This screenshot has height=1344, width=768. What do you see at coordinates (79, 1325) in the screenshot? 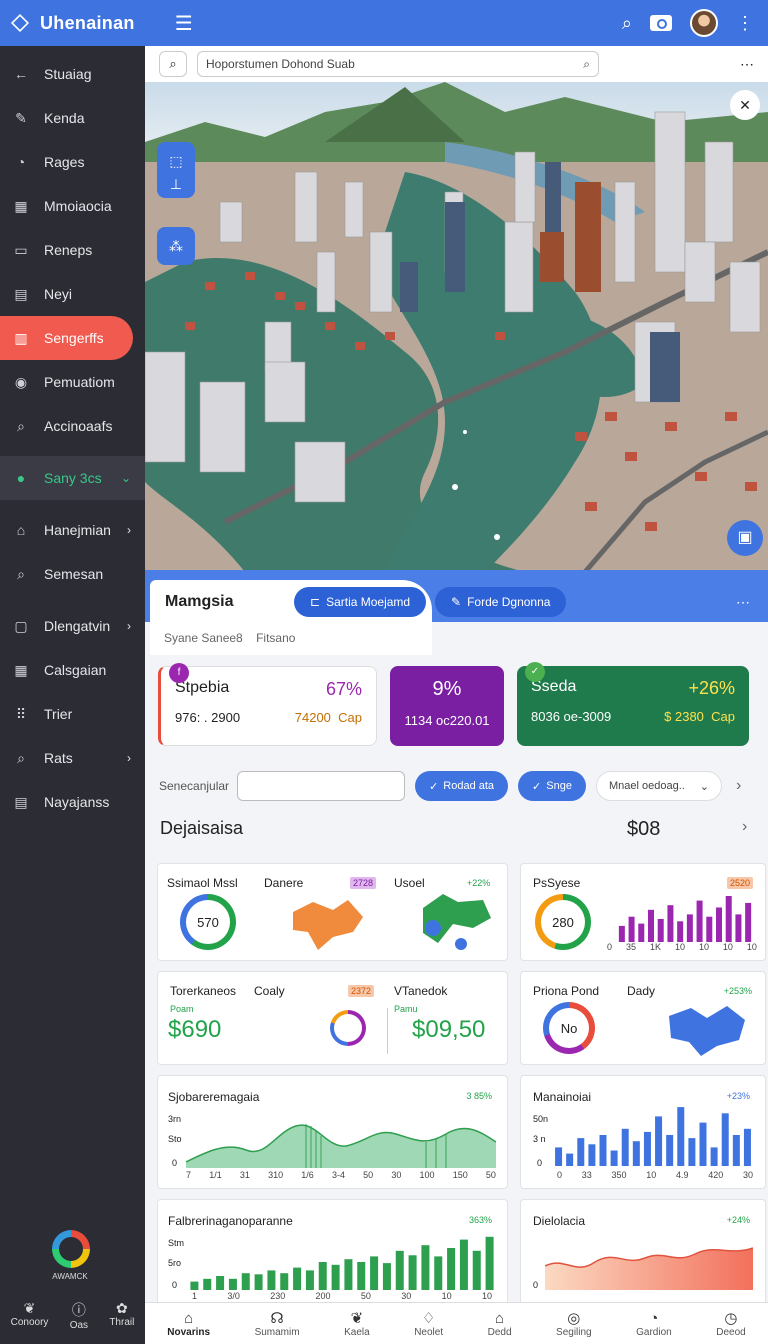
I see `sidebar-bottom-label: Oas` at bounding box center [79, 1325].